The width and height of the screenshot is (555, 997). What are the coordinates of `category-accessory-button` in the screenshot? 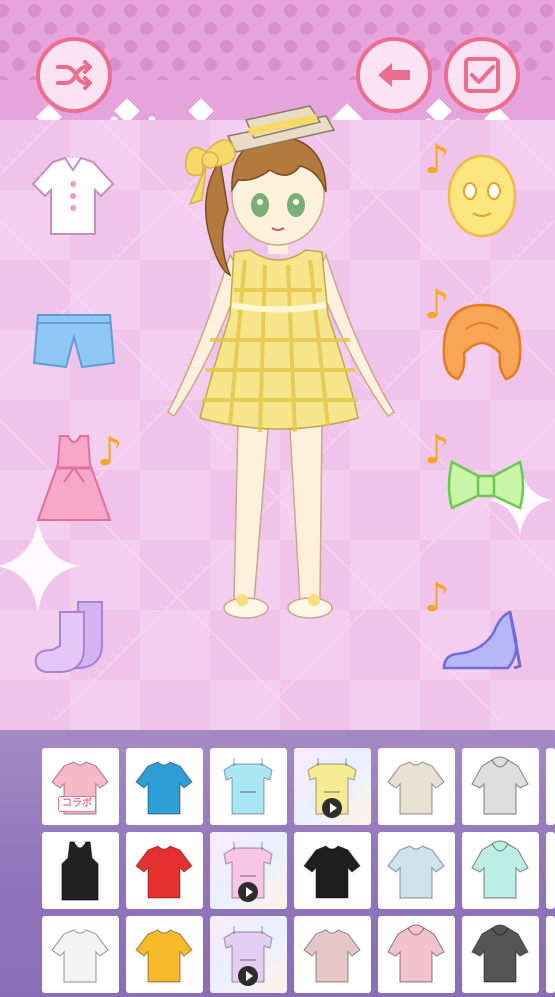 It's located at (486, 486).